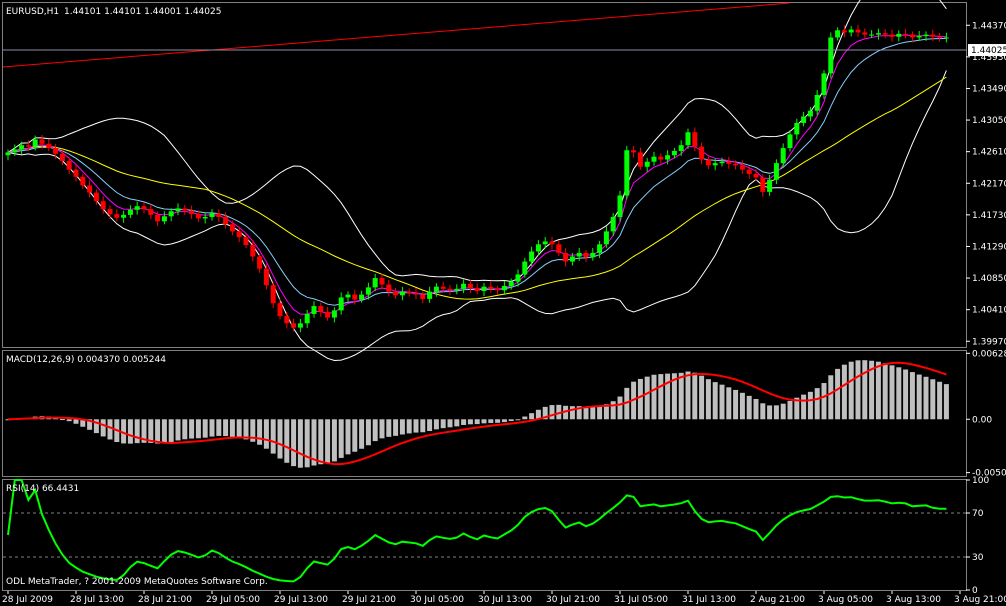 The width and height of the screenshot is (1006, 606). I want to click on rsi-tick-label: 70, so click(978, 514).